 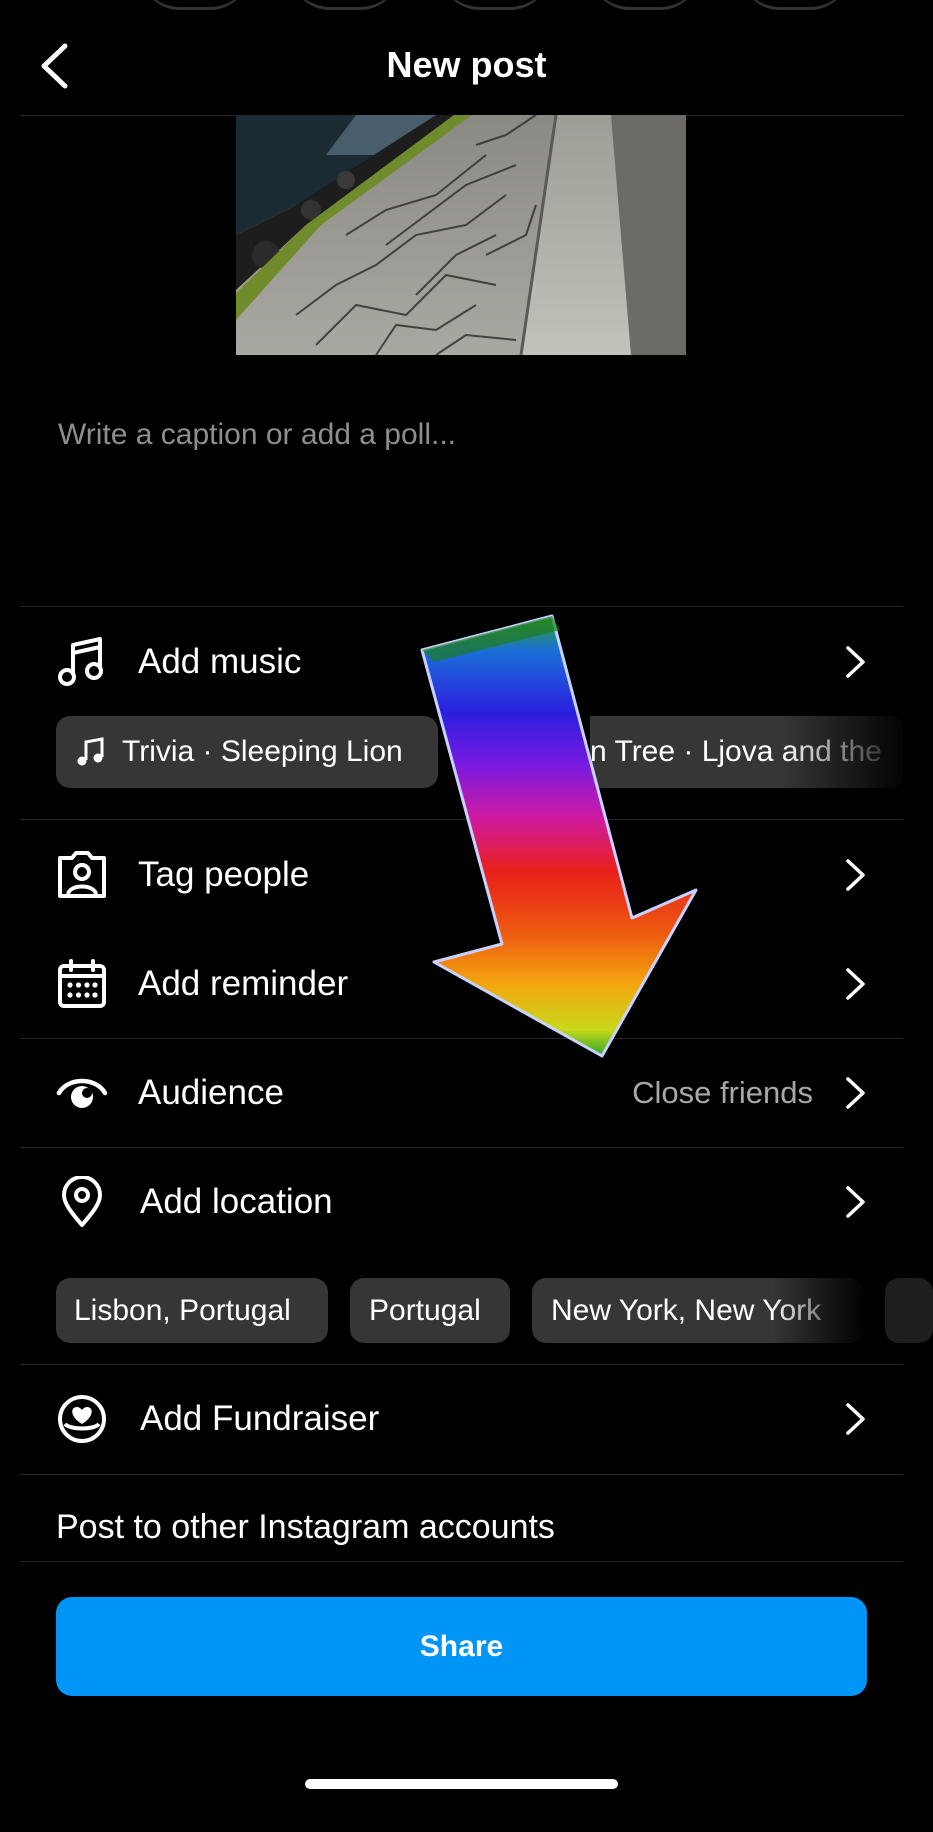 I want to click on audience-label: Audience, so click(x=211, y=1092).